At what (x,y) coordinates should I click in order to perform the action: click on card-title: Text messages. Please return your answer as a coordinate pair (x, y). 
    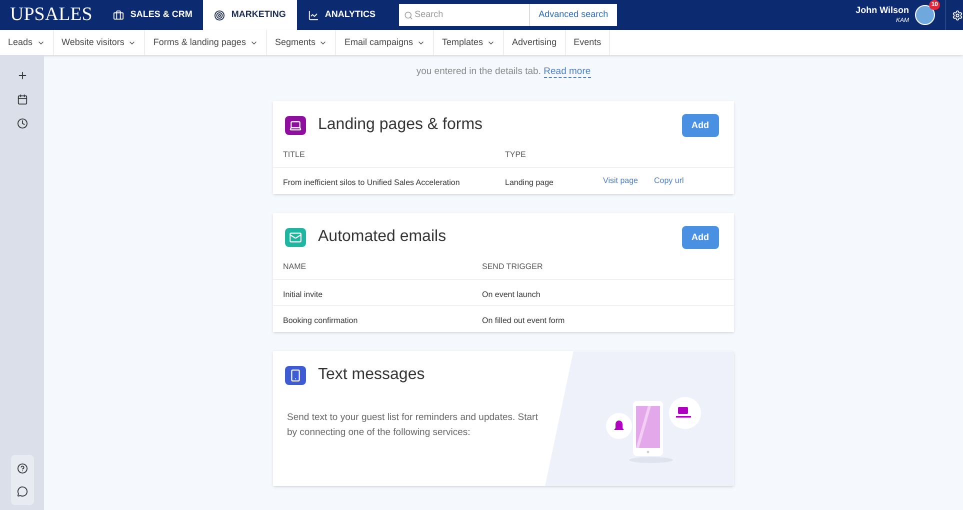
    Looking at the image, I should click on (371, 375).